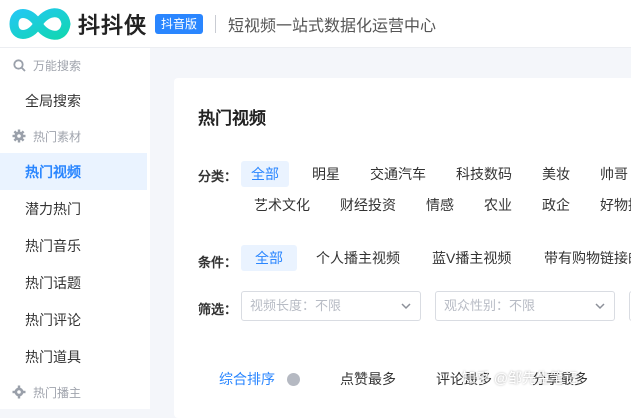  Describe the element at coordinates (498, 205) in the screenshot. I see `category-agriculture: 农业` at that location.